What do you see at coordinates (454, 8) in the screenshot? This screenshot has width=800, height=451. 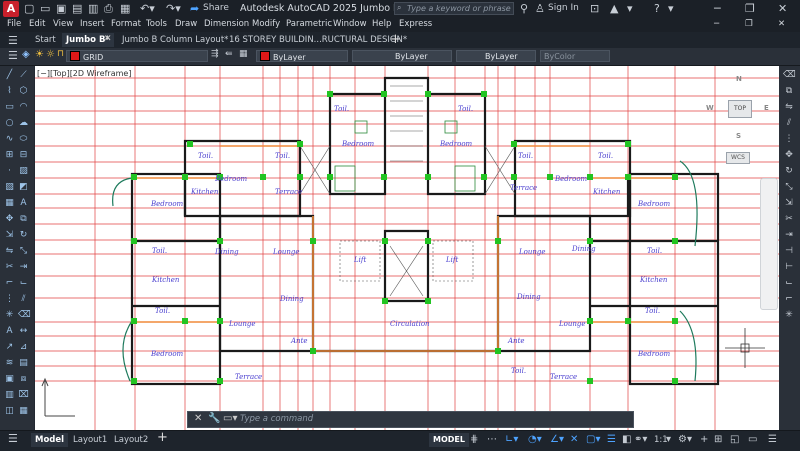 I see `search-input: Type a keyword or phrase` at bounding box center [454, 8].